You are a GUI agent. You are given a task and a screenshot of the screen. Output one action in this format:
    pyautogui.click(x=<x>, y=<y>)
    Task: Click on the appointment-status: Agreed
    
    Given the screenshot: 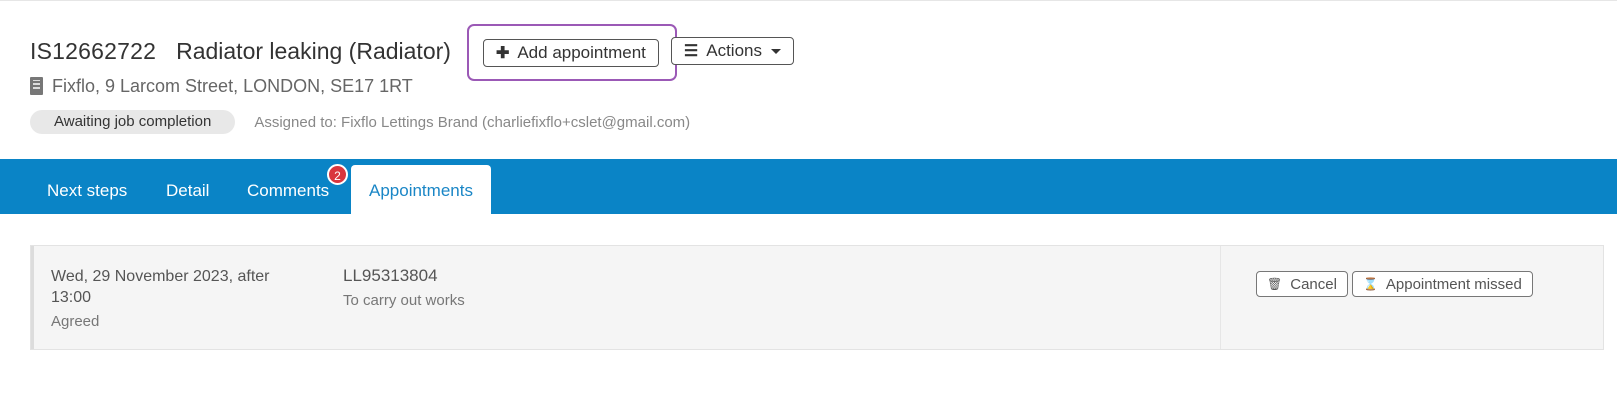 What is the action you would take?
    pyautogui.click(x=75, y=321)
    